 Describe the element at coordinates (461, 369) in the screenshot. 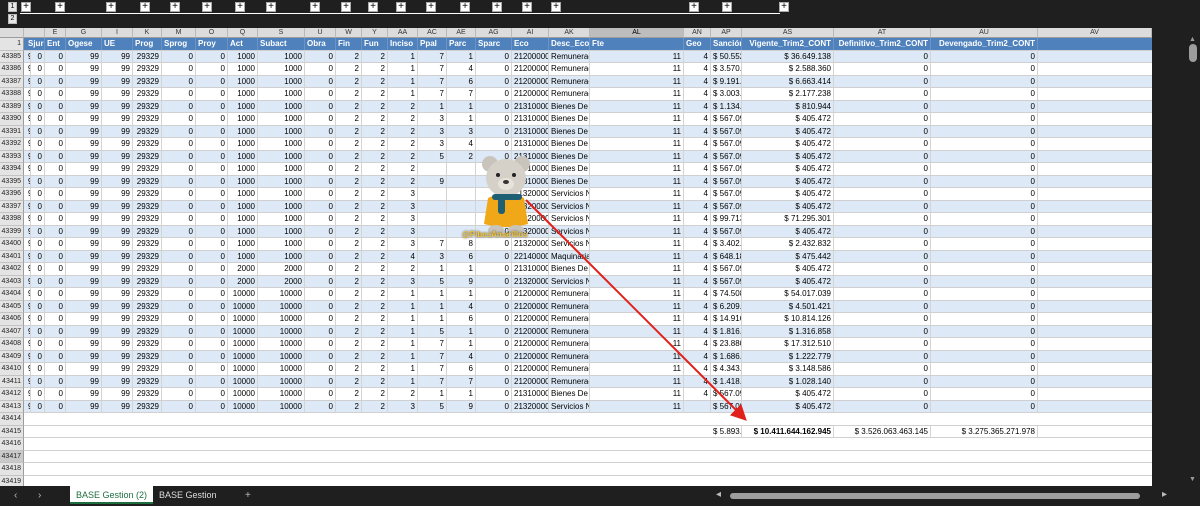

I see `cell: 6` at that location.